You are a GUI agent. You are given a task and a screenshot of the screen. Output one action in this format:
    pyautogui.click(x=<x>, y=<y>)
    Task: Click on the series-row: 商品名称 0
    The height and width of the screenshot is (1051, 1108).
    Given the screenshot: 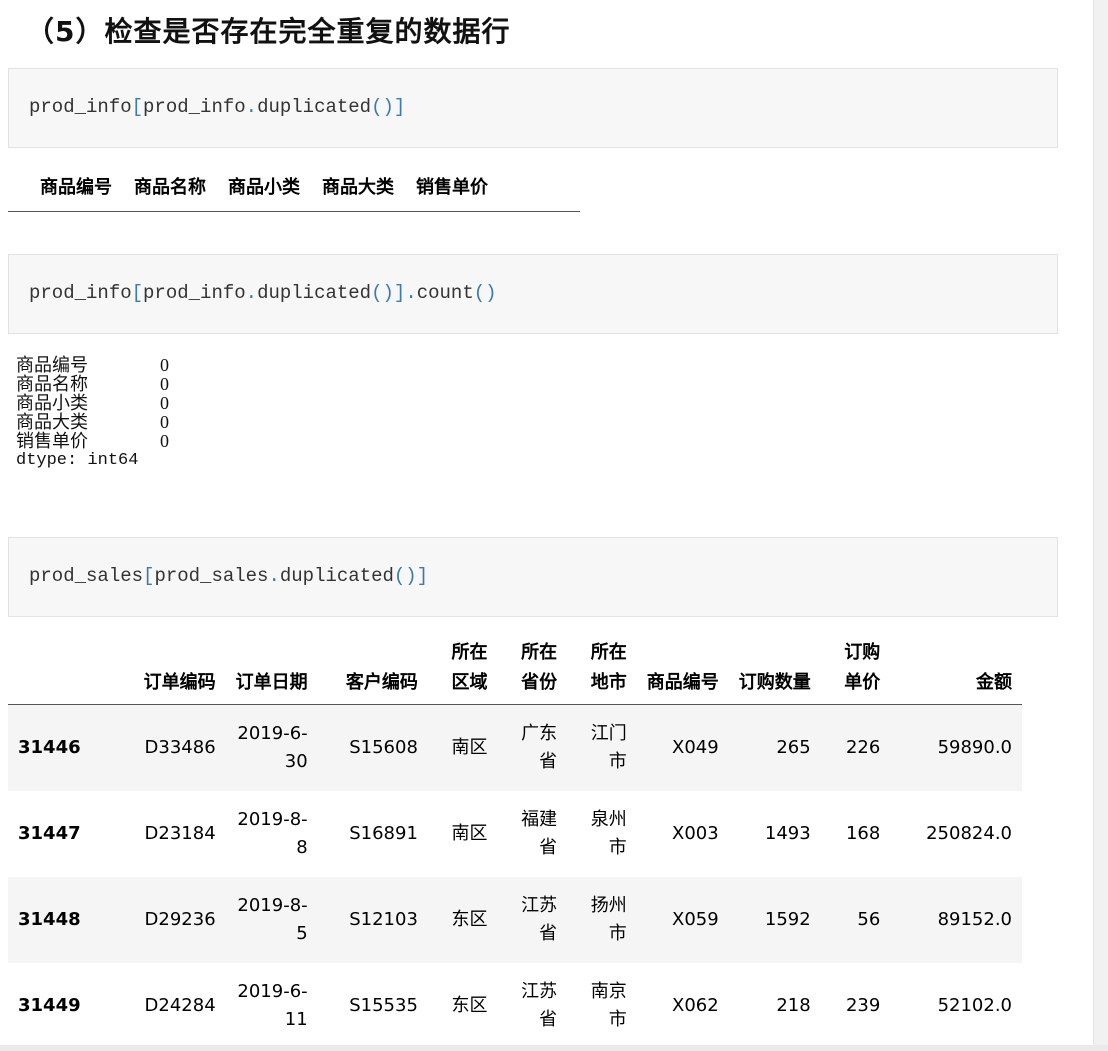 What is the action you would take?
    pyautogui.click(x=92, y=384)
    